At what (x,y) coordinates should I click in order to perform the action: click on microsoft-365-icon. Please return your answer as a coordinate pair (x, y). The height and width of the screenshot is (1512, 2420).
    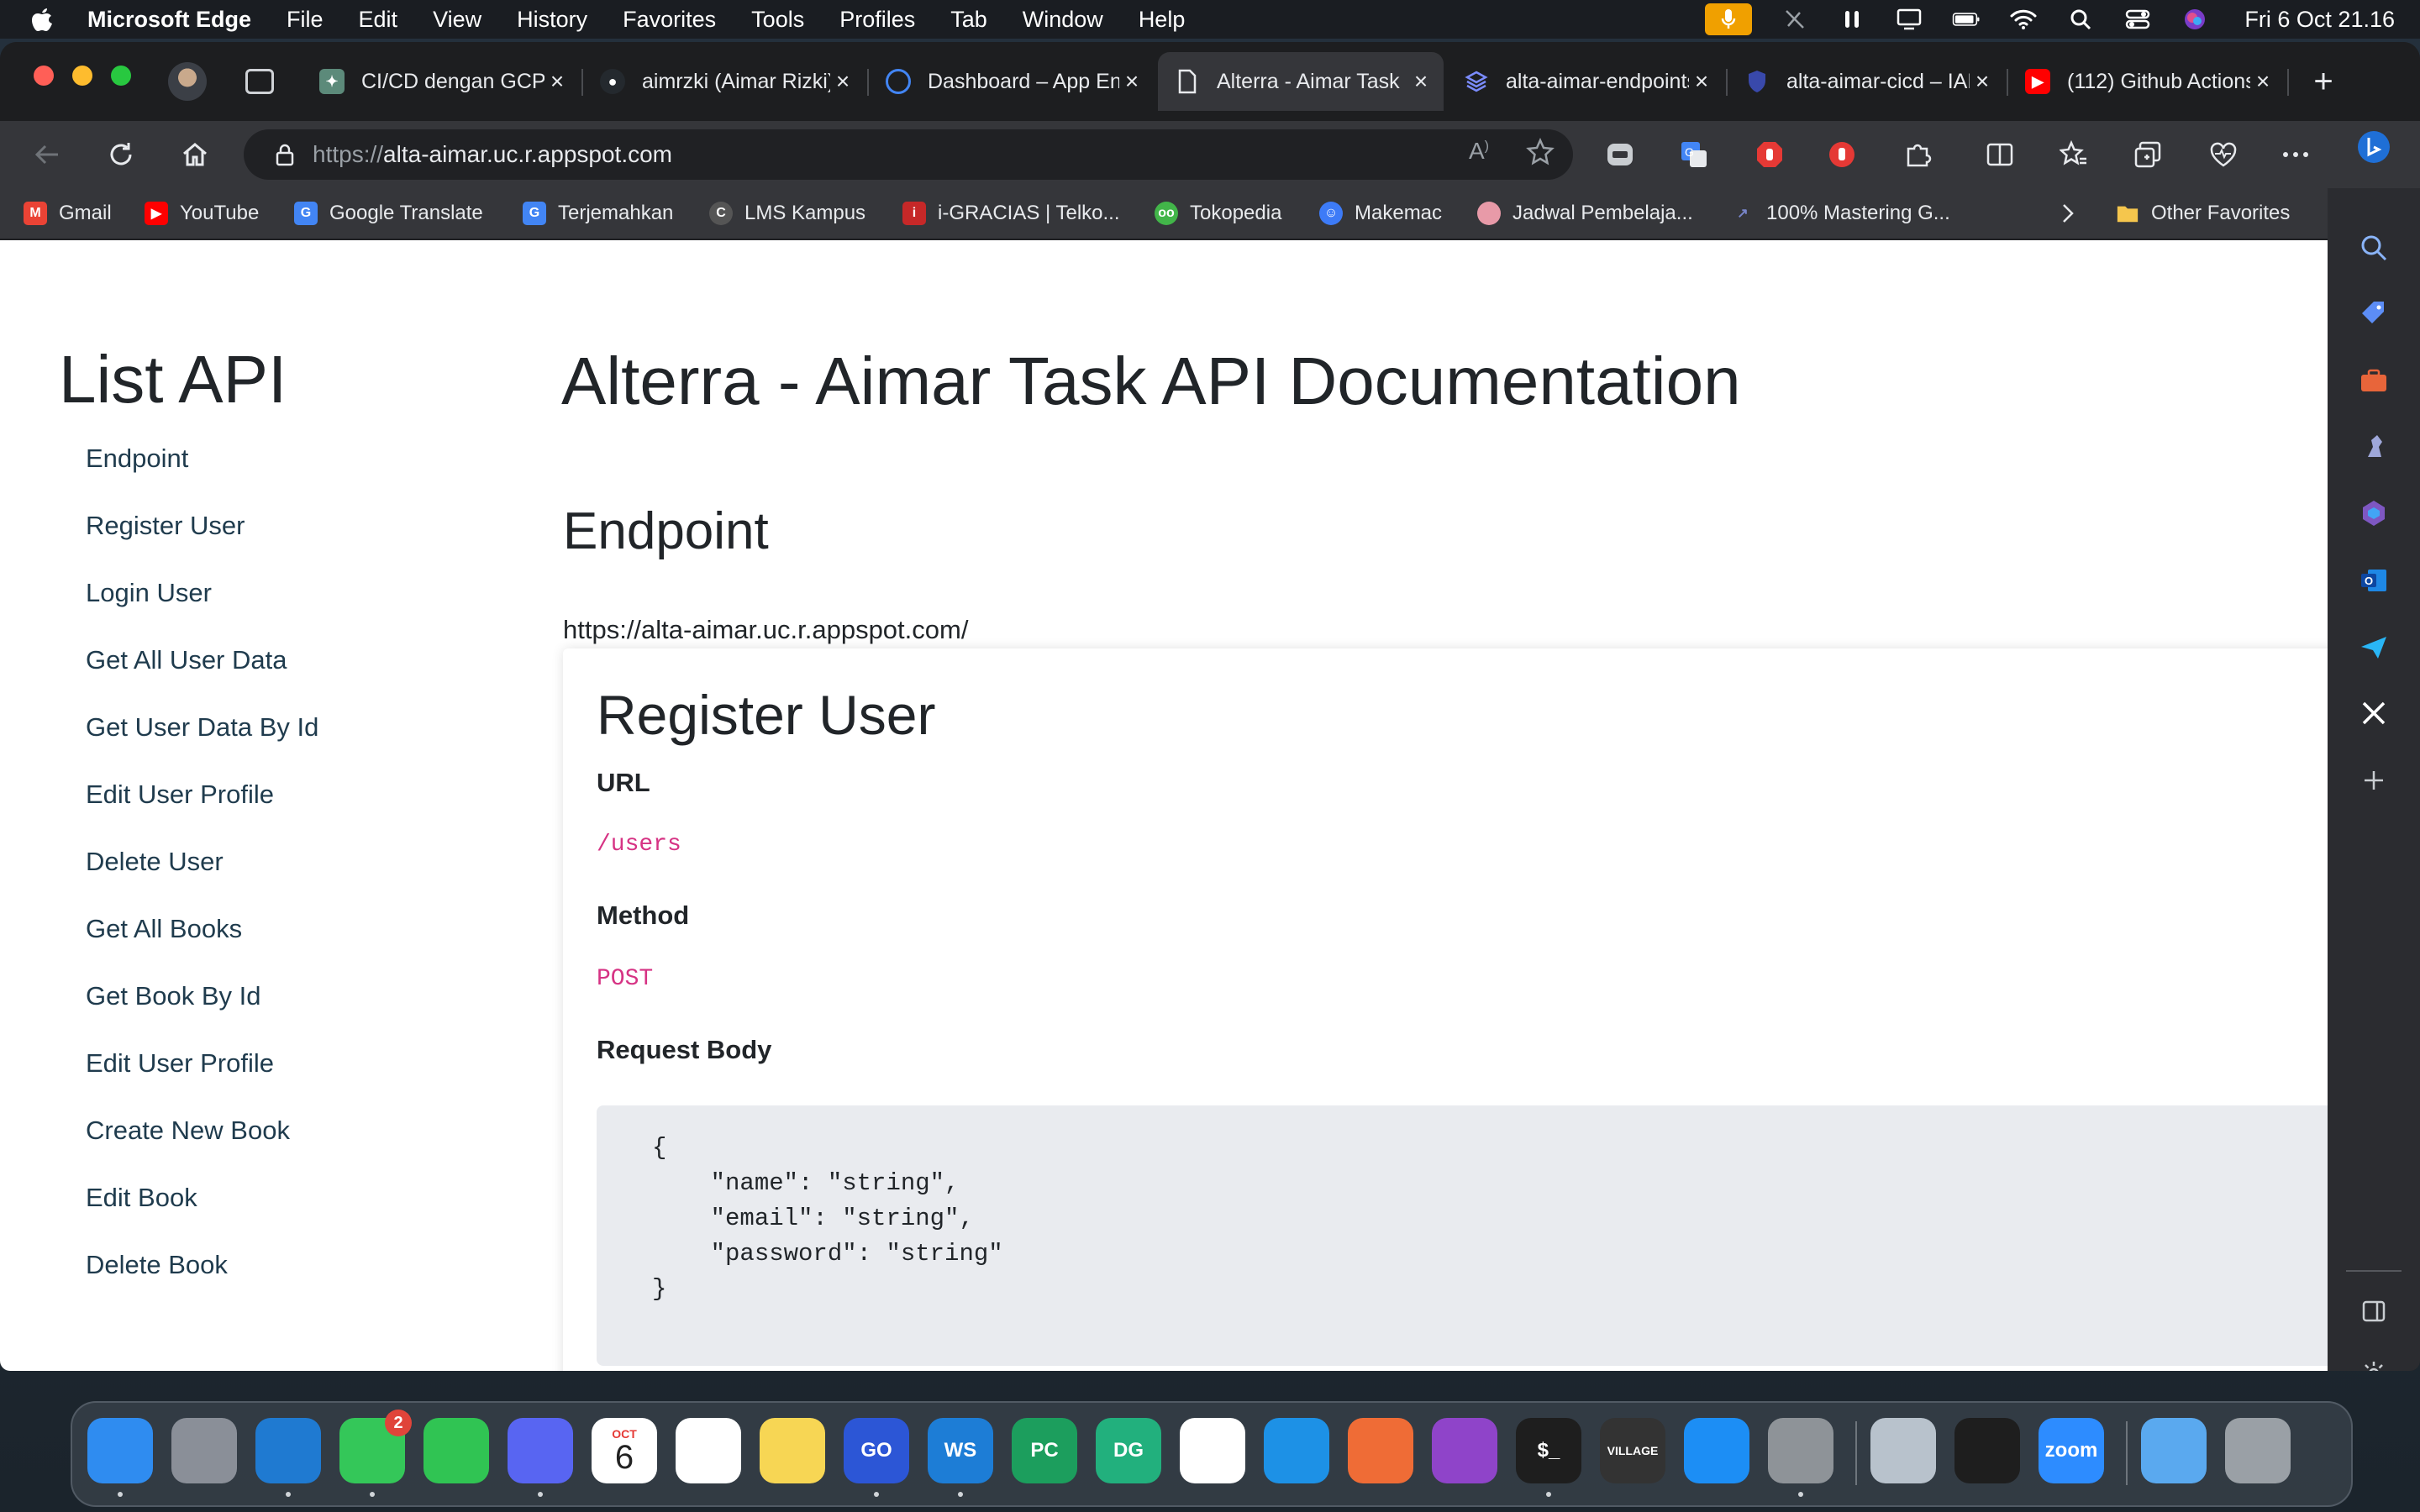
    Looking at the image, I should click on (2373, 513).